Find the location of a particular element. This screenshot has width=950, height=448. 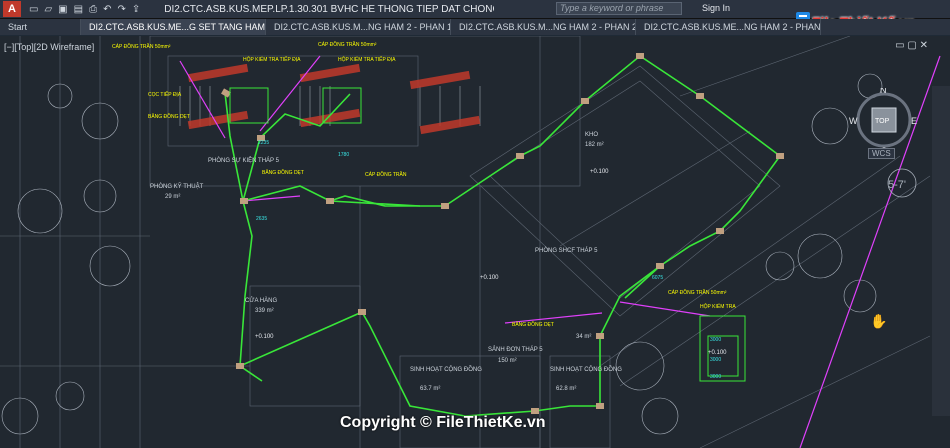

parking-blocks is located at coordinates (334, 99).